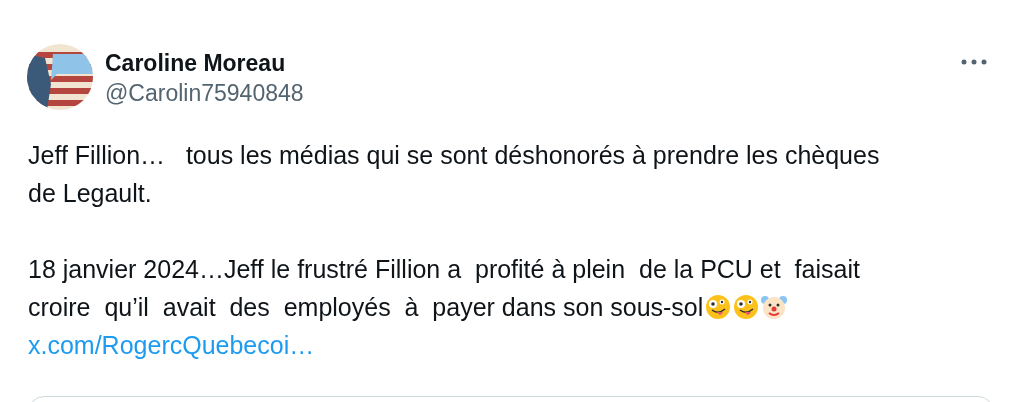 This screenshot has height=402, width=1022. Describe the element at coordinates (90, 193) in the screenshot. I see `post-text: de Legault.` at that location.